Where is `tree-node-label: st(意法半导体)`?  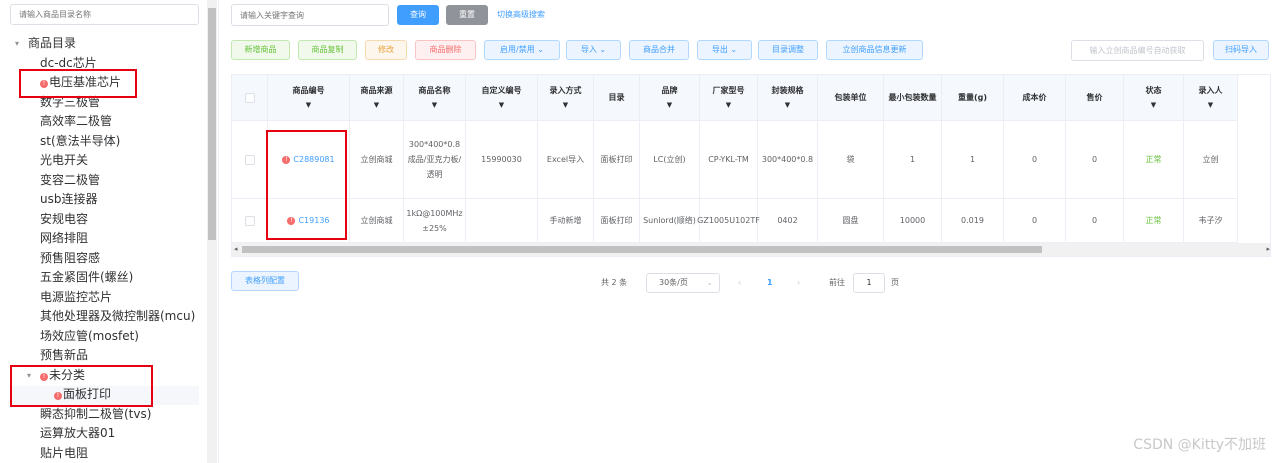 tree-node-label: st(意法半导体) is located at coordinates (80, 140).